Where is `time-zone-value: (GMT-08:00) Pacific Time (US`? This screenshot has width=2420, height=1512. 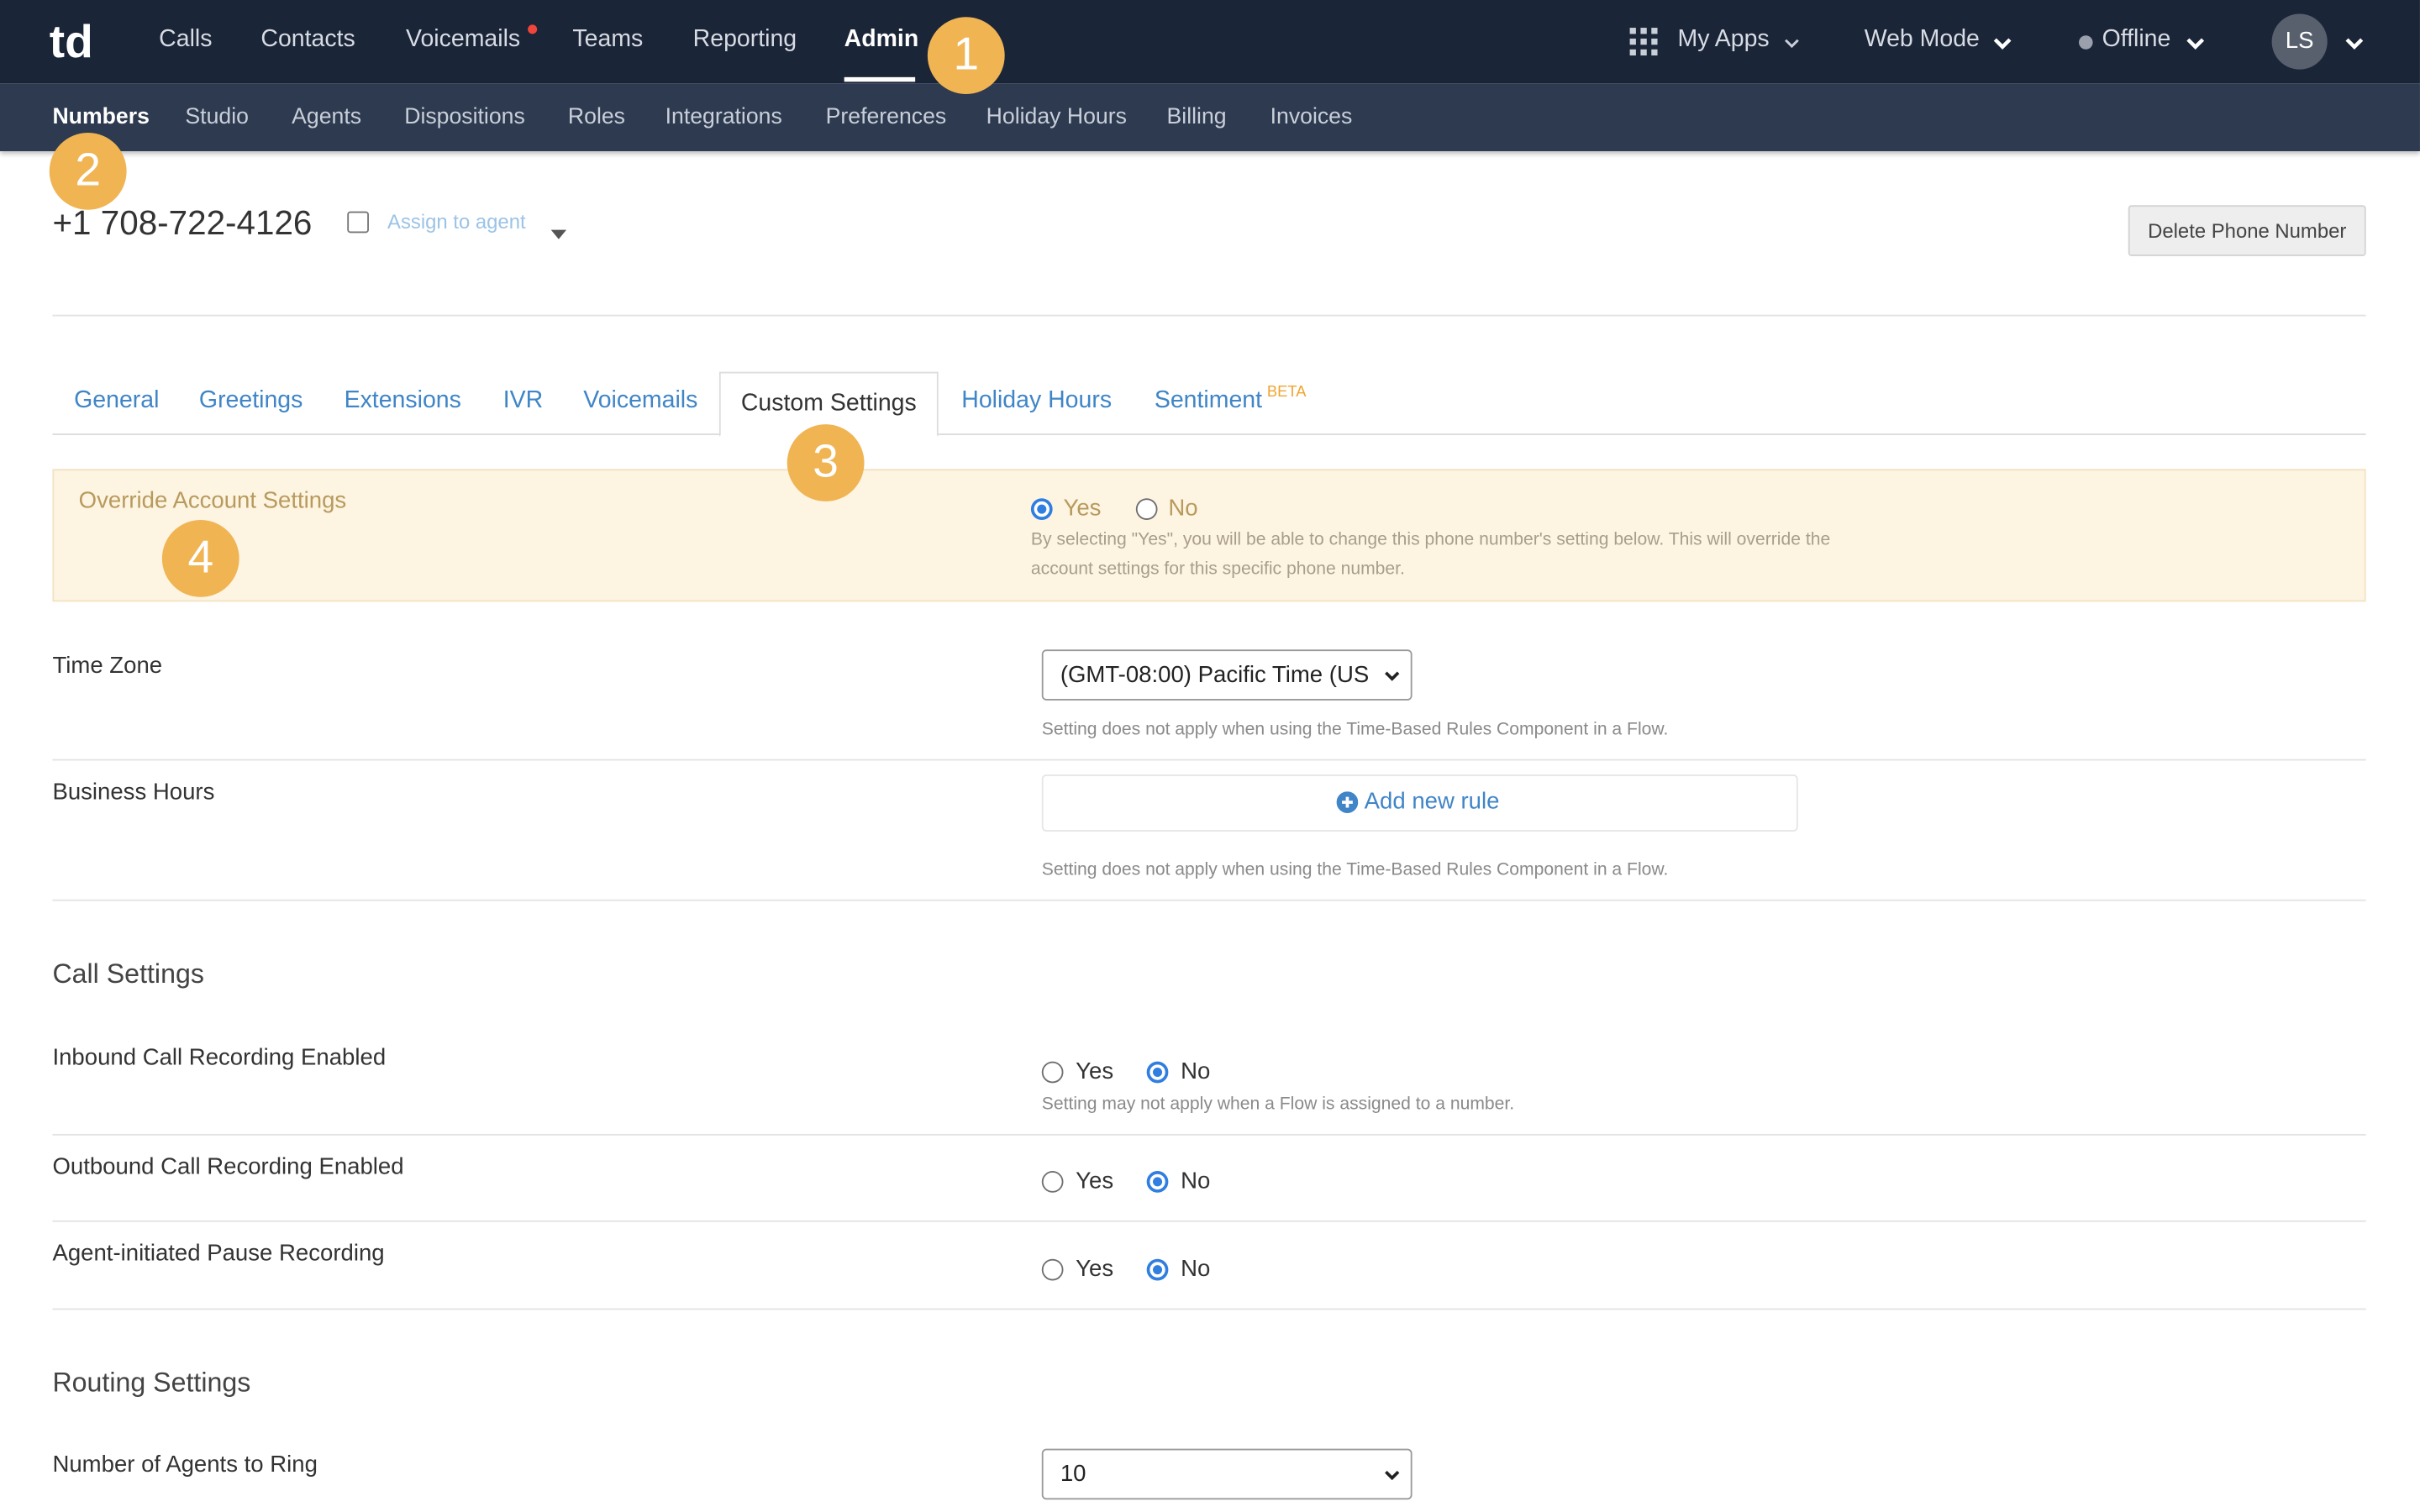
time-zone-value: (GMT-08:00) Pacific Time (US is located at coordinates (1215, 675).